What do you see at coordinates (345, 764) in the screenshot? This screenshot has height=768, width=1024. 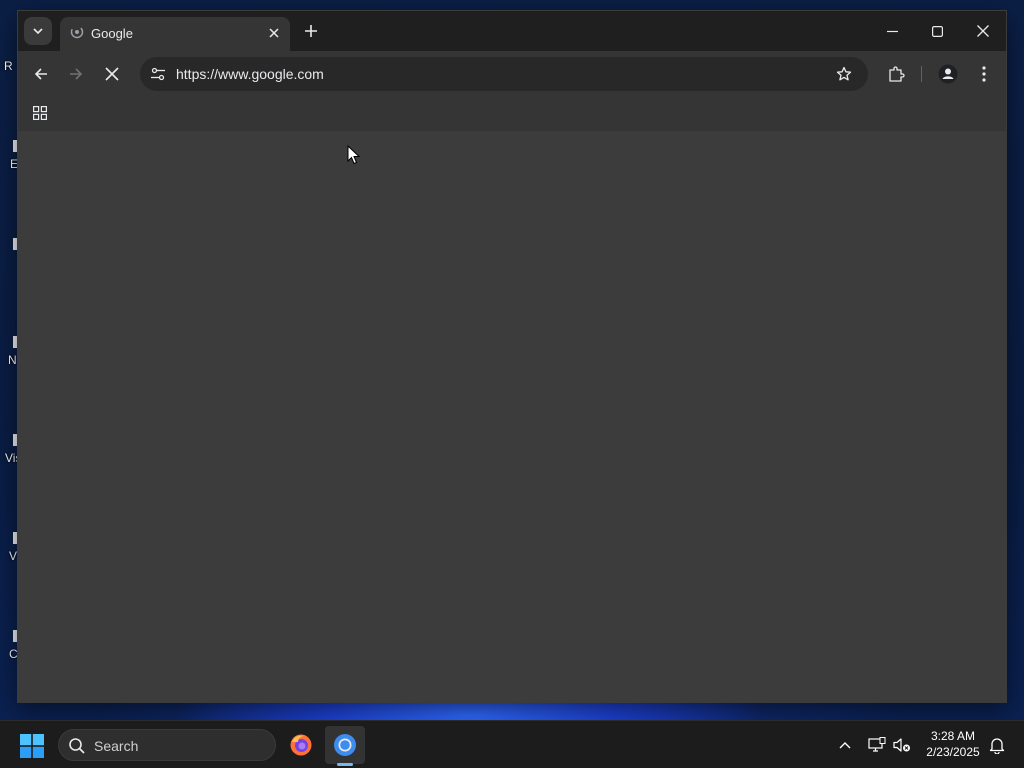 I see `active-app-indicator` at bounding box center [345, 764].